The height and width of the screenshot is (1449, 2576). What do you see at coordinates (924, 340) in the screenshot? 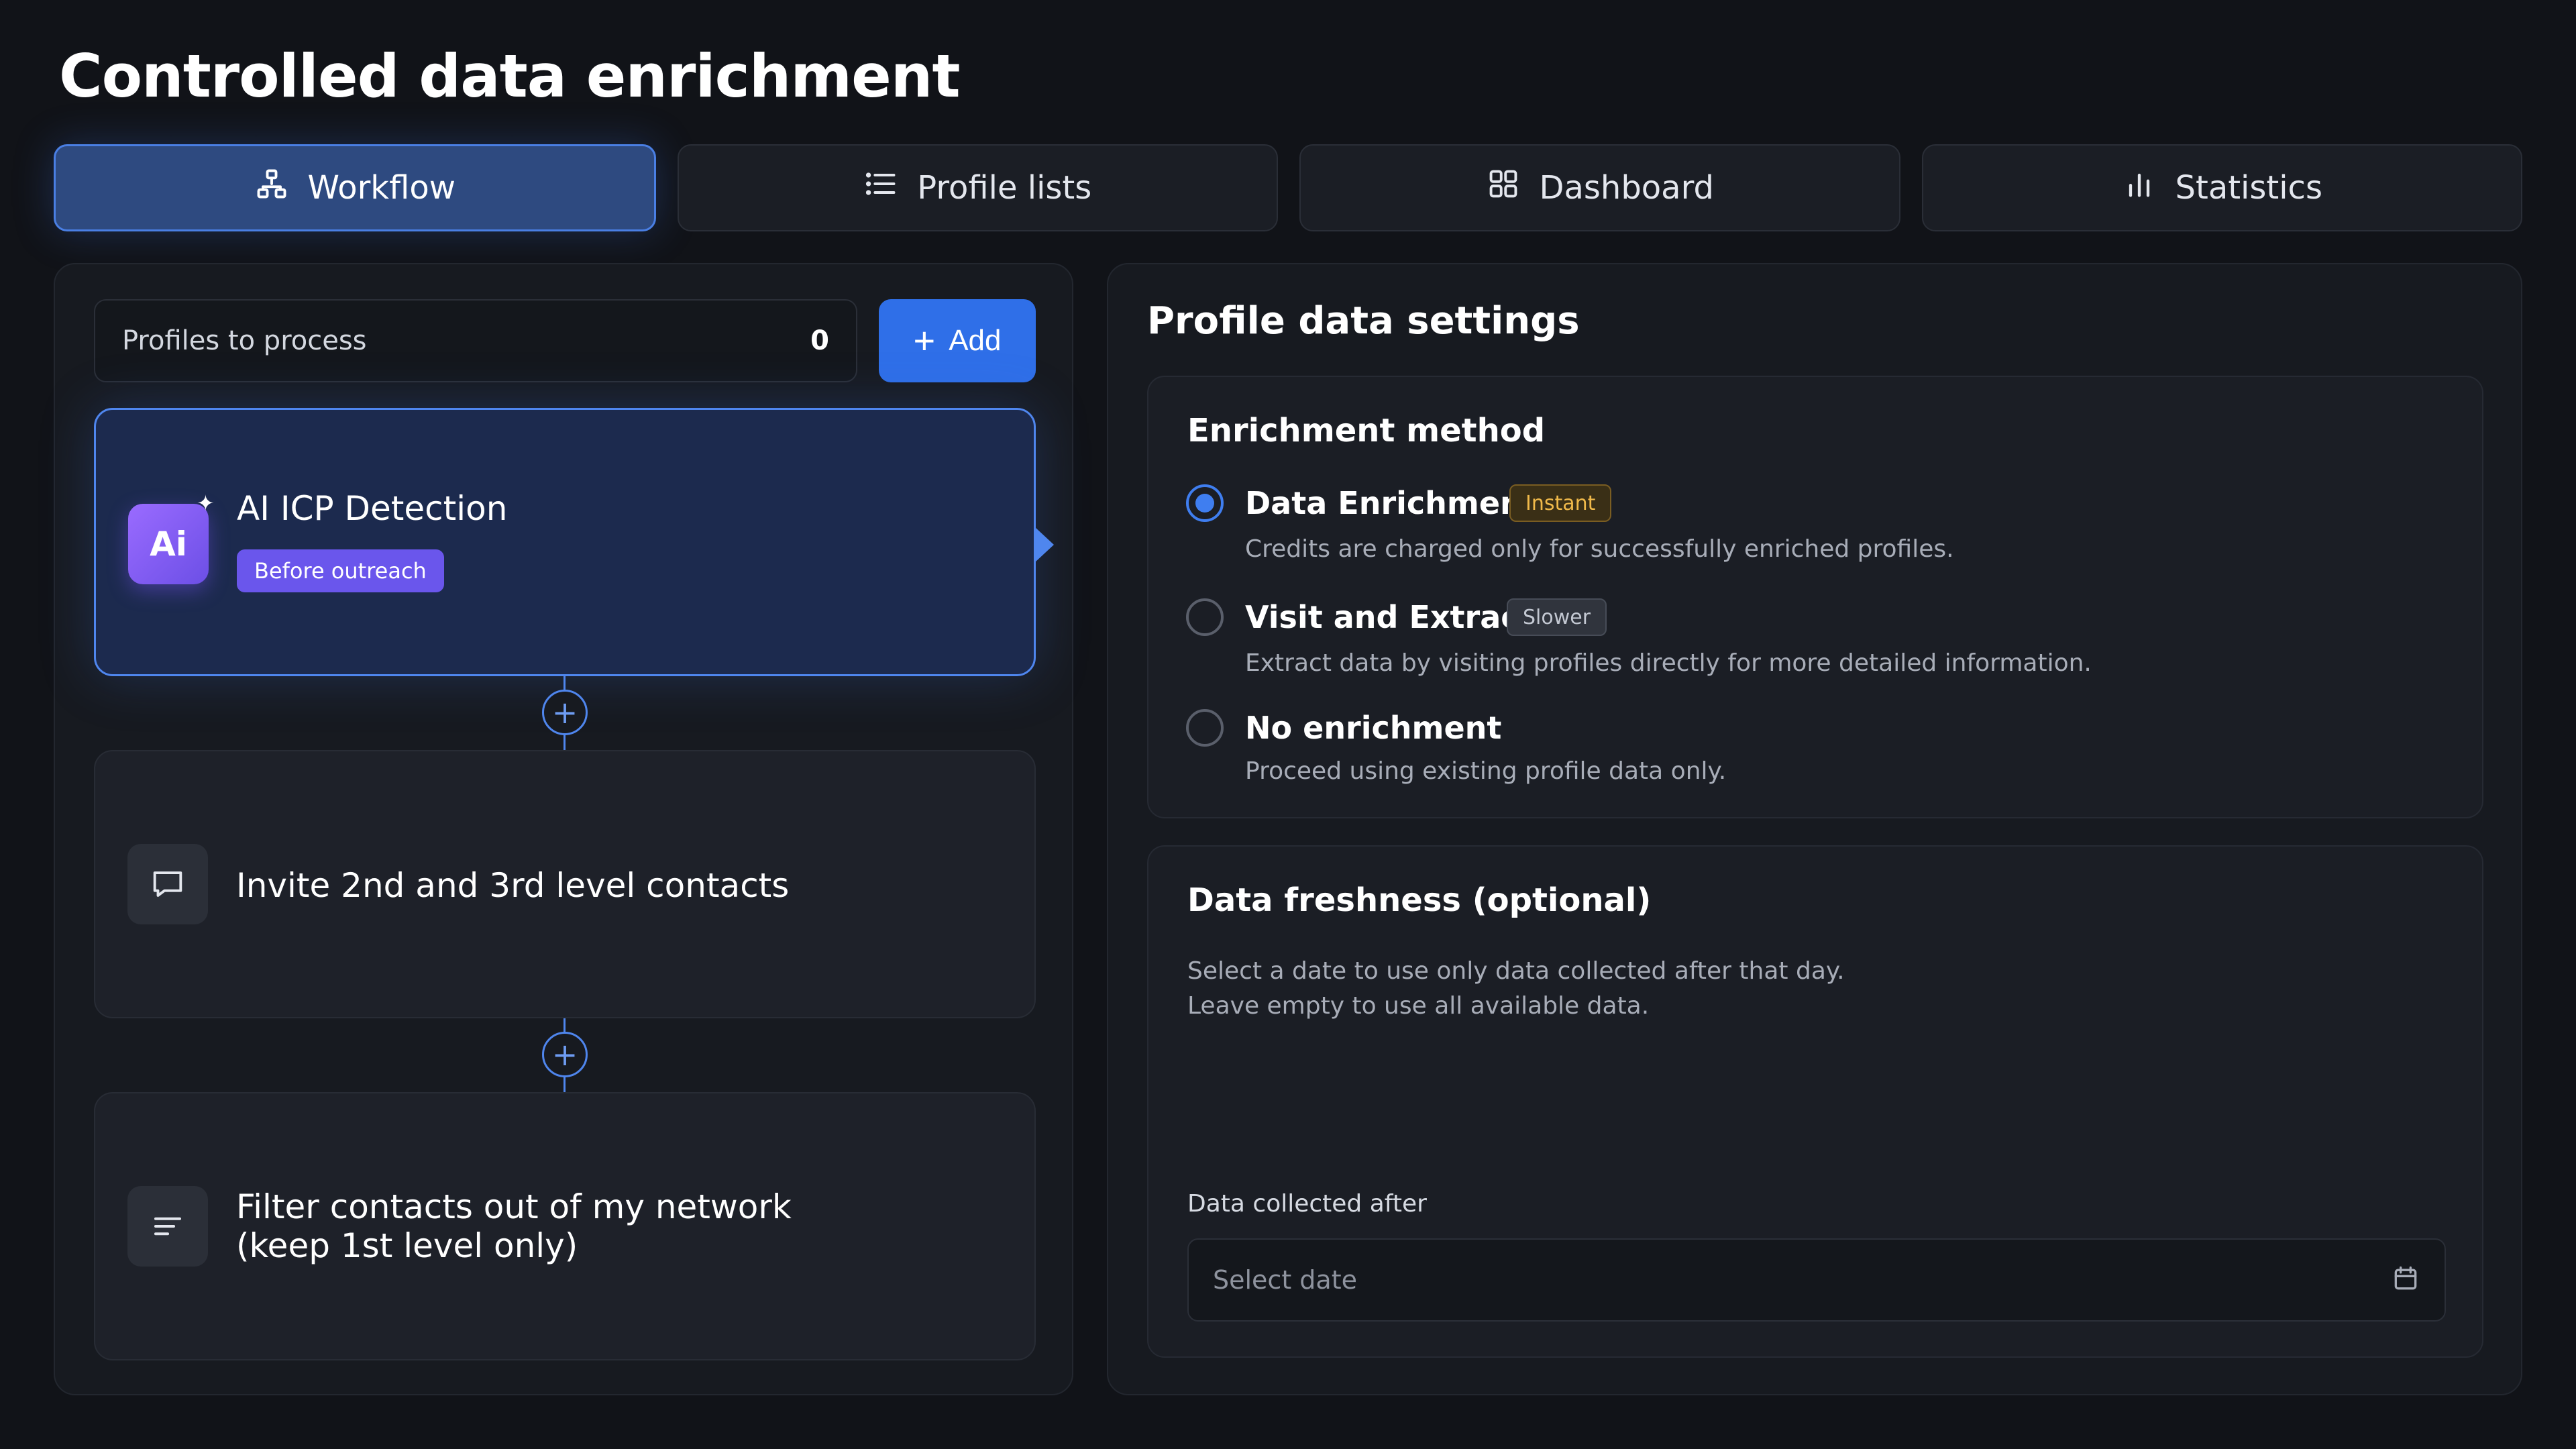
I see `plus-icon: +` at bounding box center [924, 340].